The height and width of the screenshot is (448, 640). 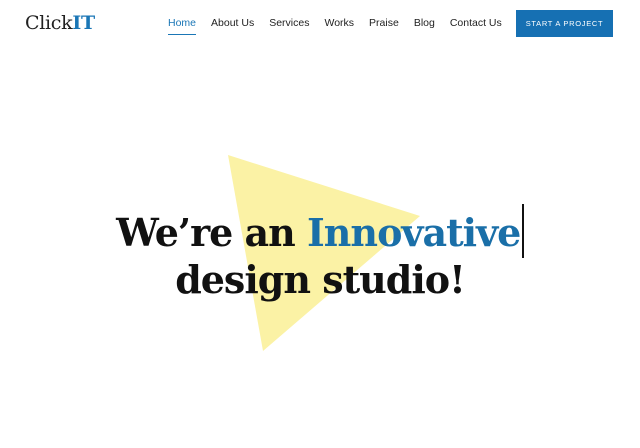 I want to click on nav-link-works: Works, so click(x=339, y=23).